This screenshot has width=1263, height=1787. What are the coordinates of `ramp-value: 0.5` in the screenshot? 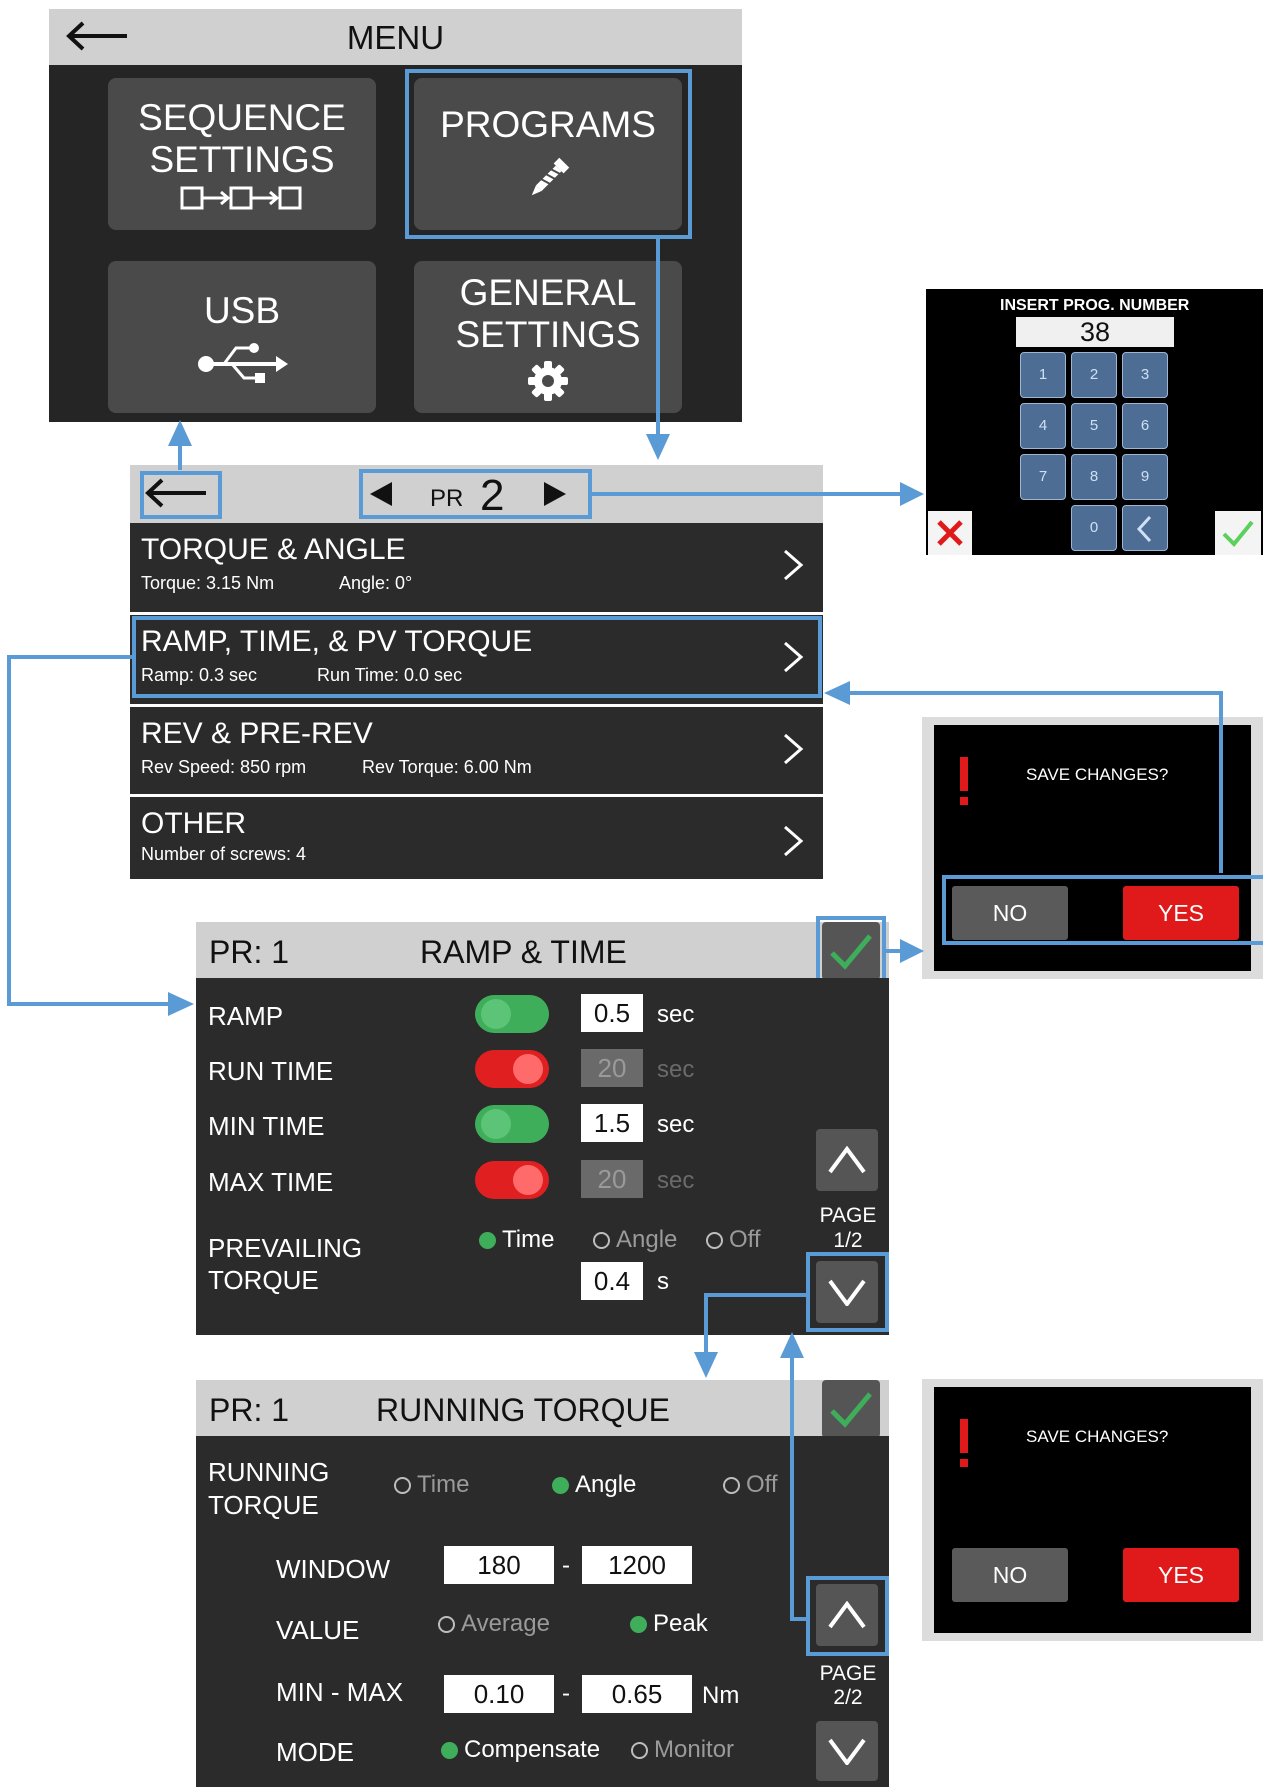 It's located at (612, 1013).